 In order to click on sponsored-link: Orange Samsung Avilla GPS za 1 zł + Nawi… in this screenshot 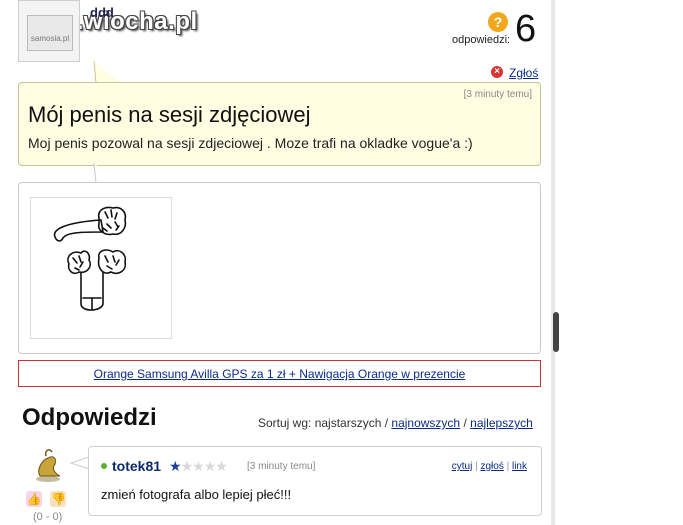, I will do `click(280, 374)`.